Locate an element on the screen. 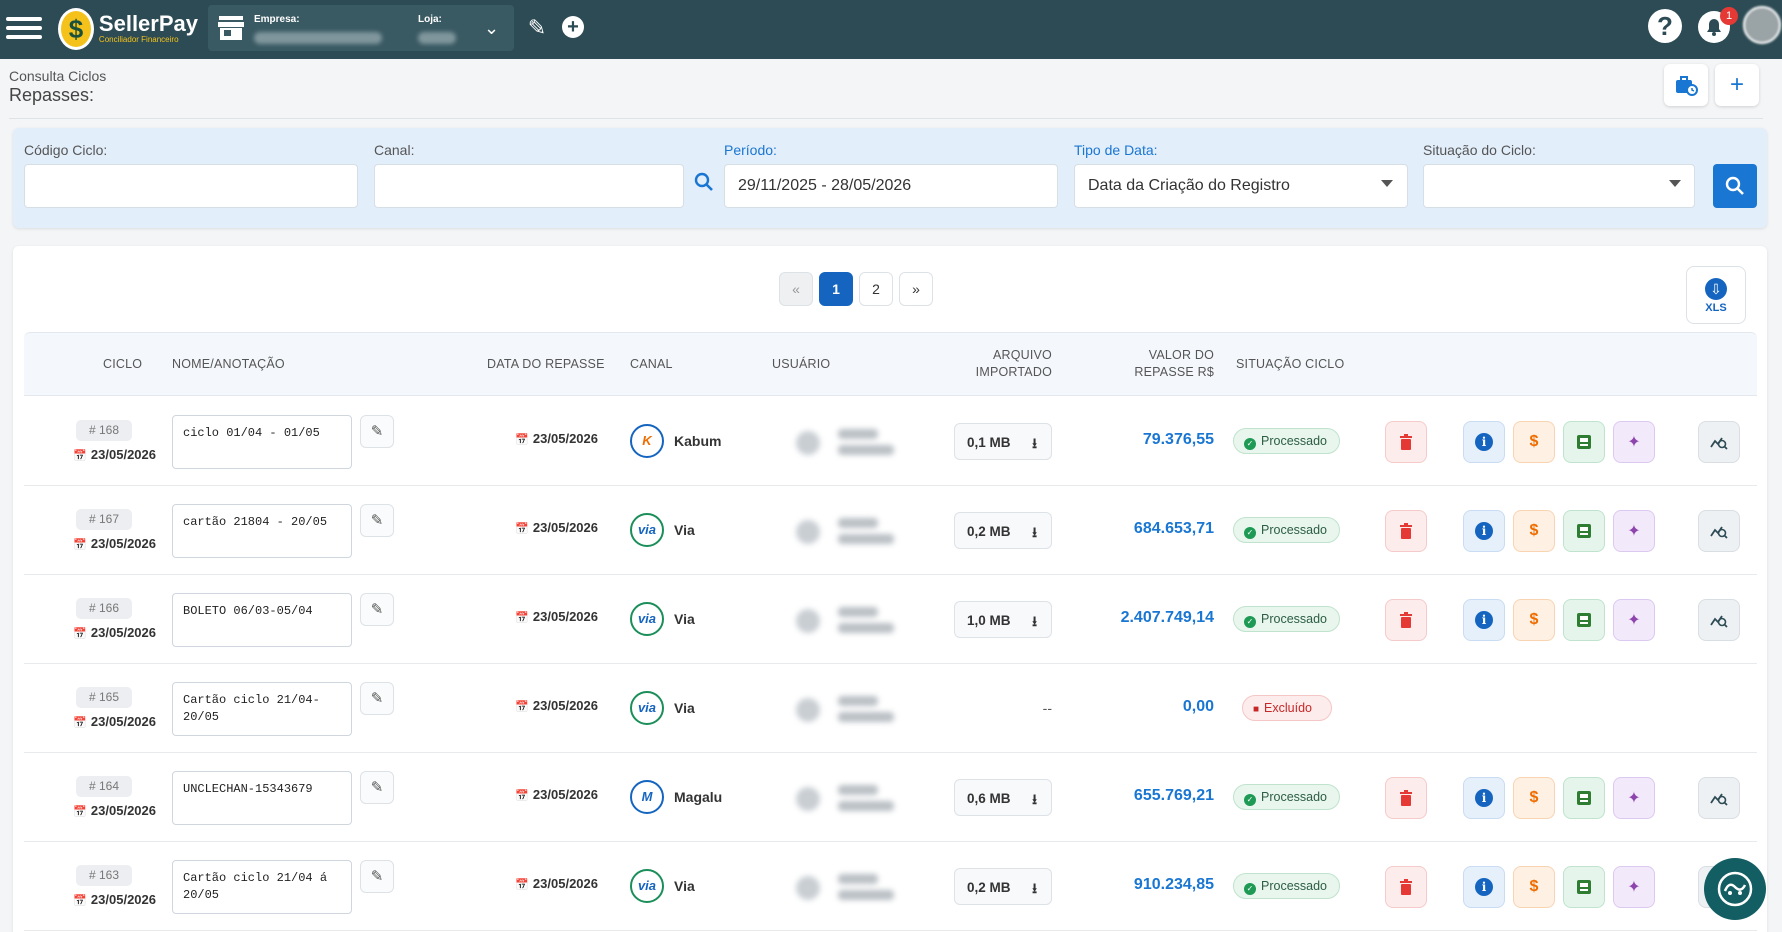  app-logo: $ SellerPay Conciliador Financeiro is located at coordinates (128, 29).